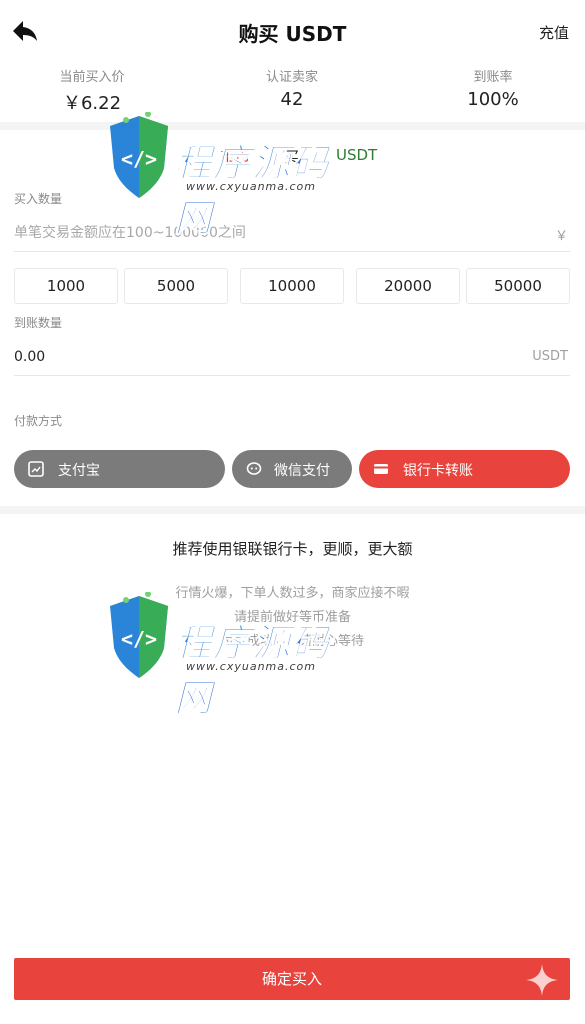 This screenshot has height=1024, width=585. What do you see at coordinates (38, 421) in the screenshot?
I see `payment-method-label: 付款方式` at bounding box center [38, 421].